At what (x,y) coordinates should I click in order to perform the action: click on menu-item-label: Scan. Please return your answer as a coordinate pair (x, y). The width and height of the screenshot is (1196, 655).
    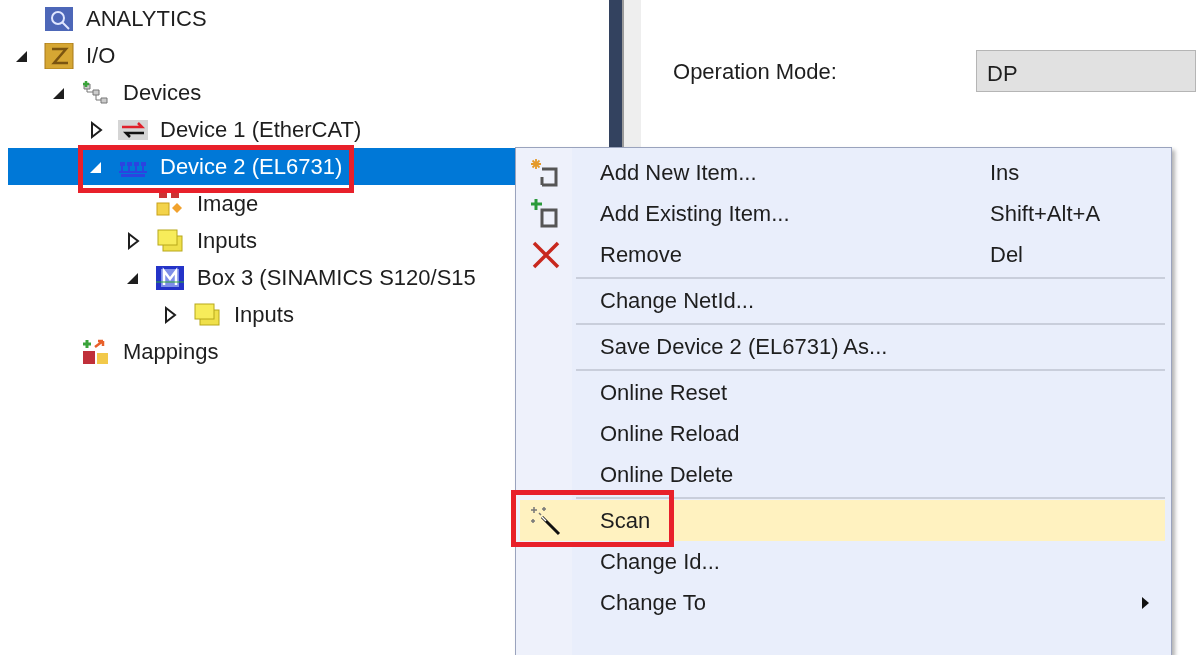
    Looking at the image, I should click on (625, 521).